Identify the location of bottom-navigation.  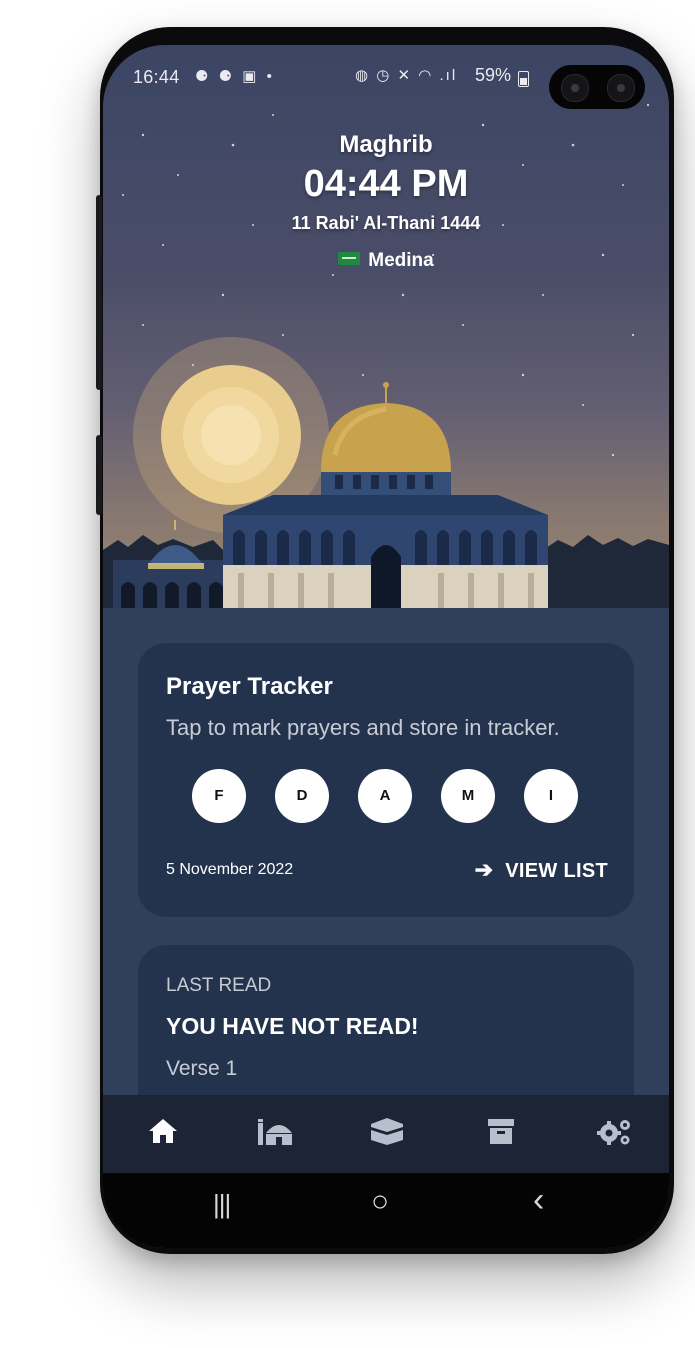
(386, 1134).